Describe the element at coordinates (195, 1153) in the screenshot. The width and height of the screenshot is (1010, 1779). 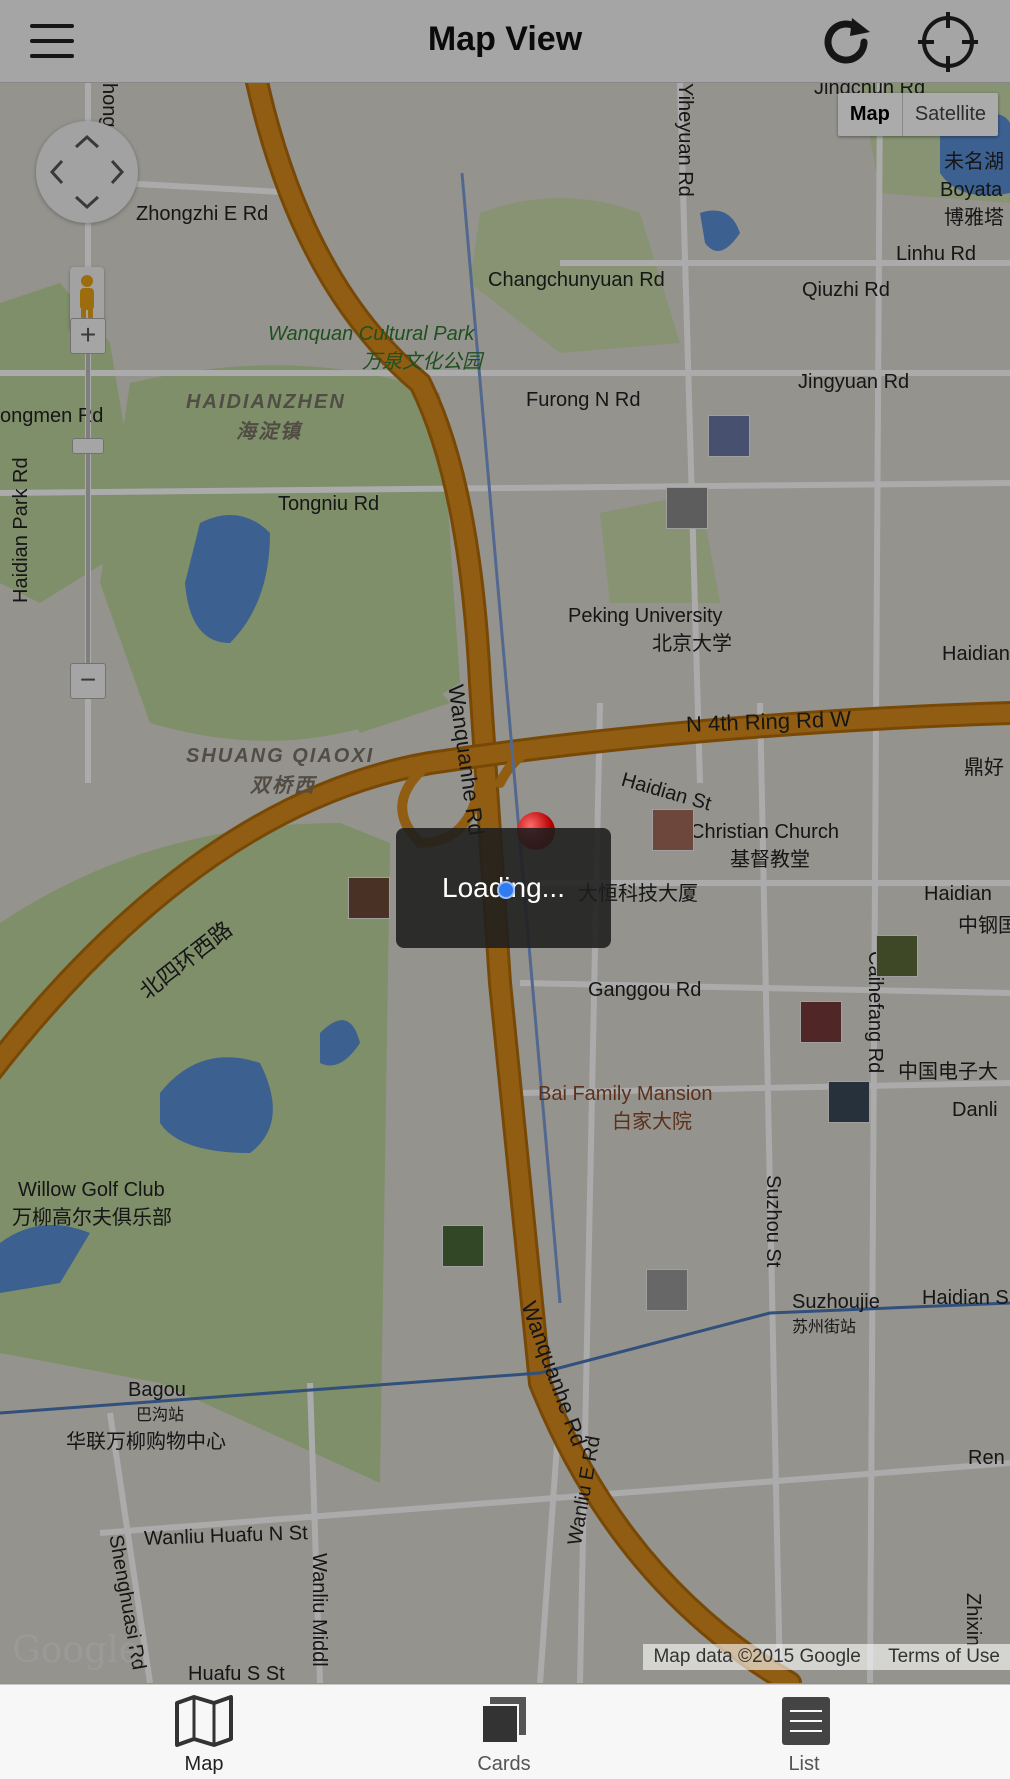
I see `park-area` at that location.